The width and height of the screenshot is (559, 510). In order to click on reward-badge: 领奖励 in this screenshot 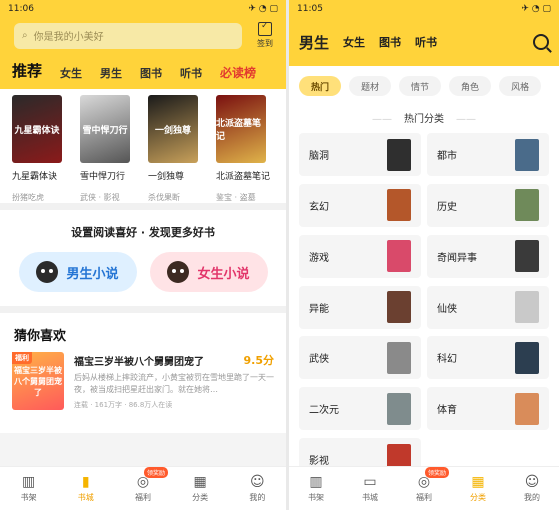, I will do `click(437, 472)`.